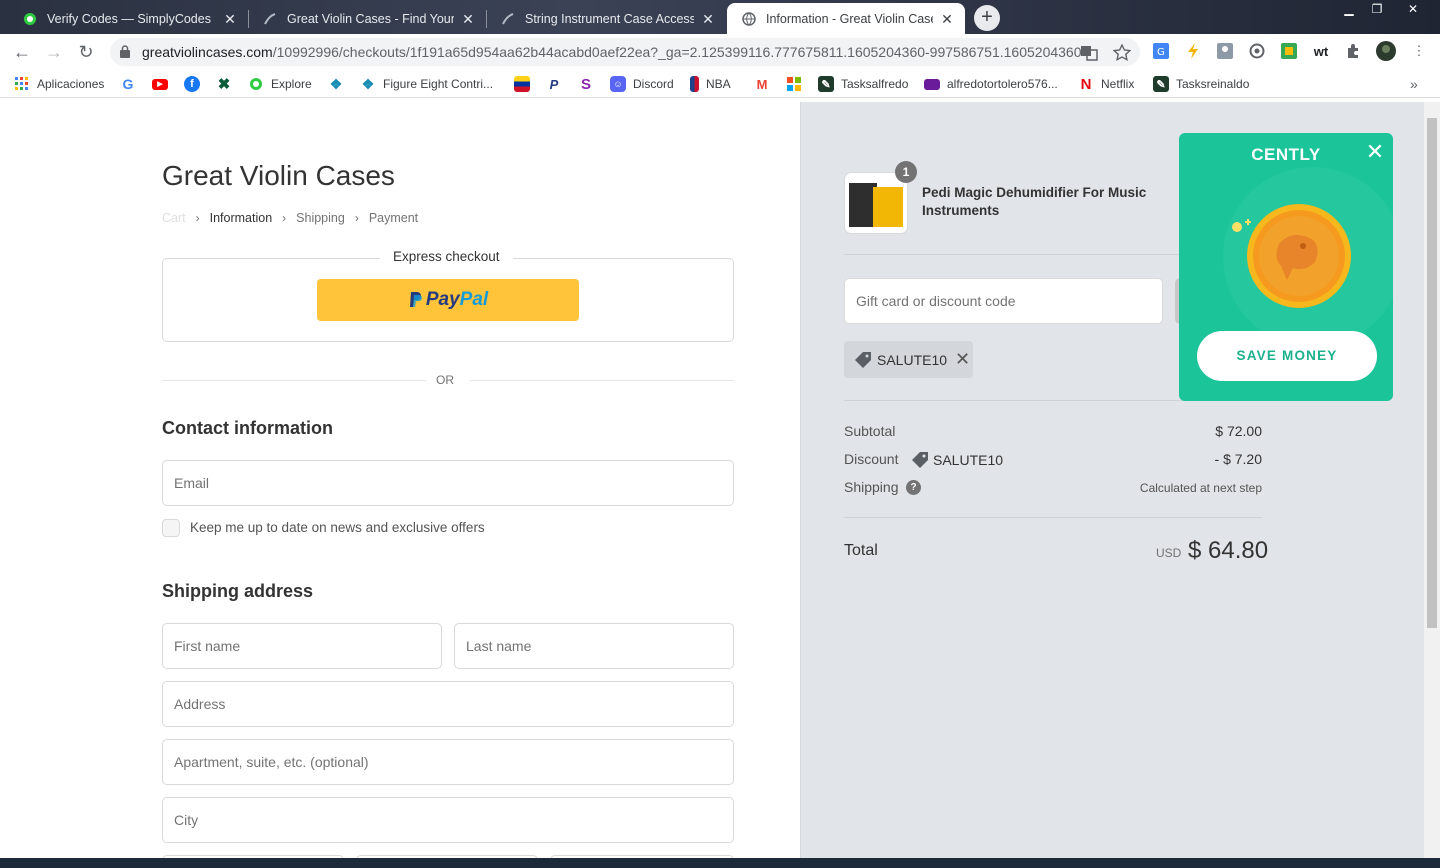 This screenshot has width=1440, height=868. Describe the element at coordinates (1349, 9) in the screenshot. I see `minimize-icon: ▁` at that location.